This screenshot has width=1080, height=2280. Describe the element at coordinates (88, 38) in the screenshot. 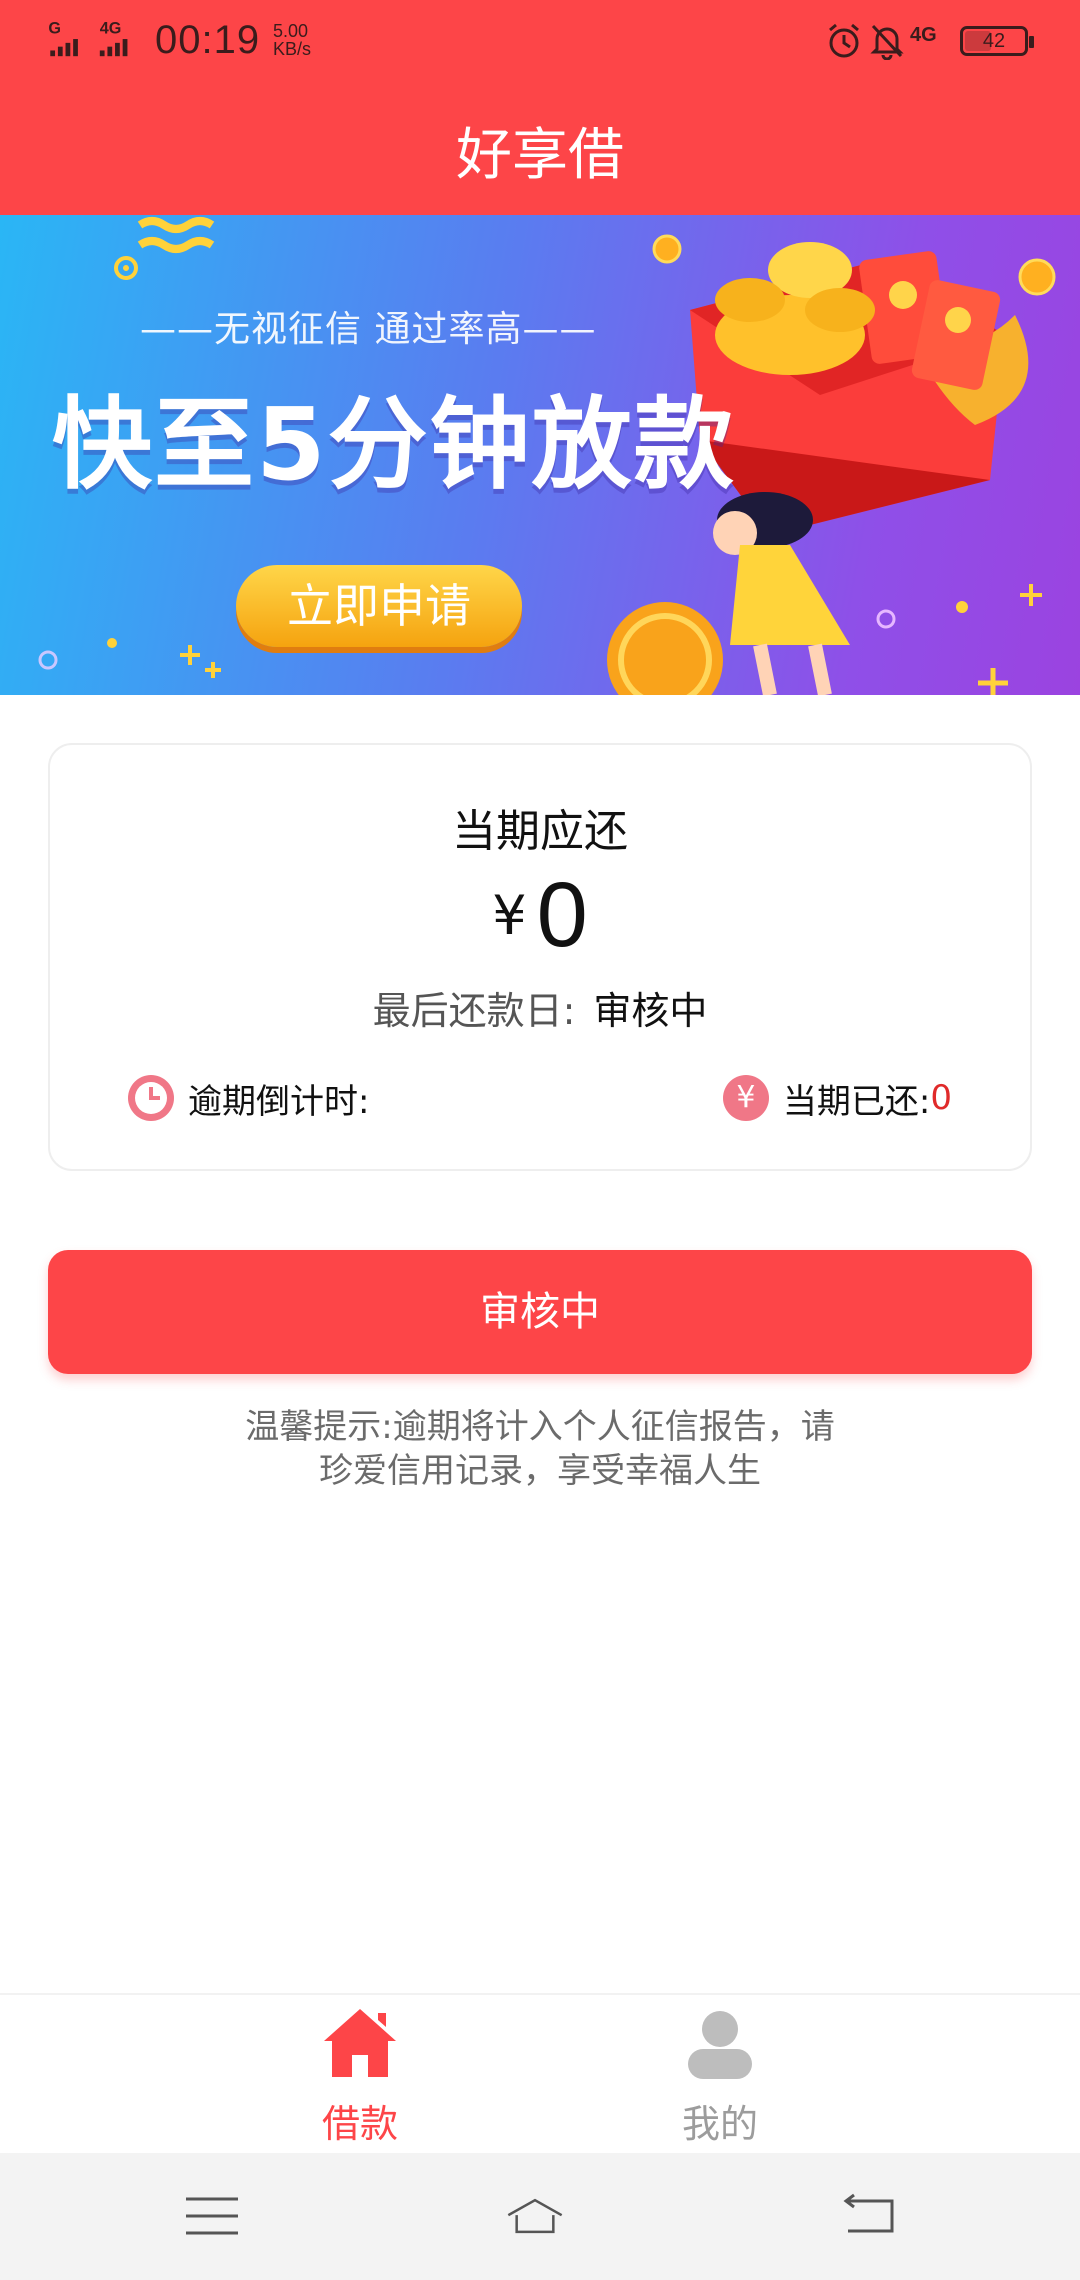

I see `signal-icon: G 4G` at that location.